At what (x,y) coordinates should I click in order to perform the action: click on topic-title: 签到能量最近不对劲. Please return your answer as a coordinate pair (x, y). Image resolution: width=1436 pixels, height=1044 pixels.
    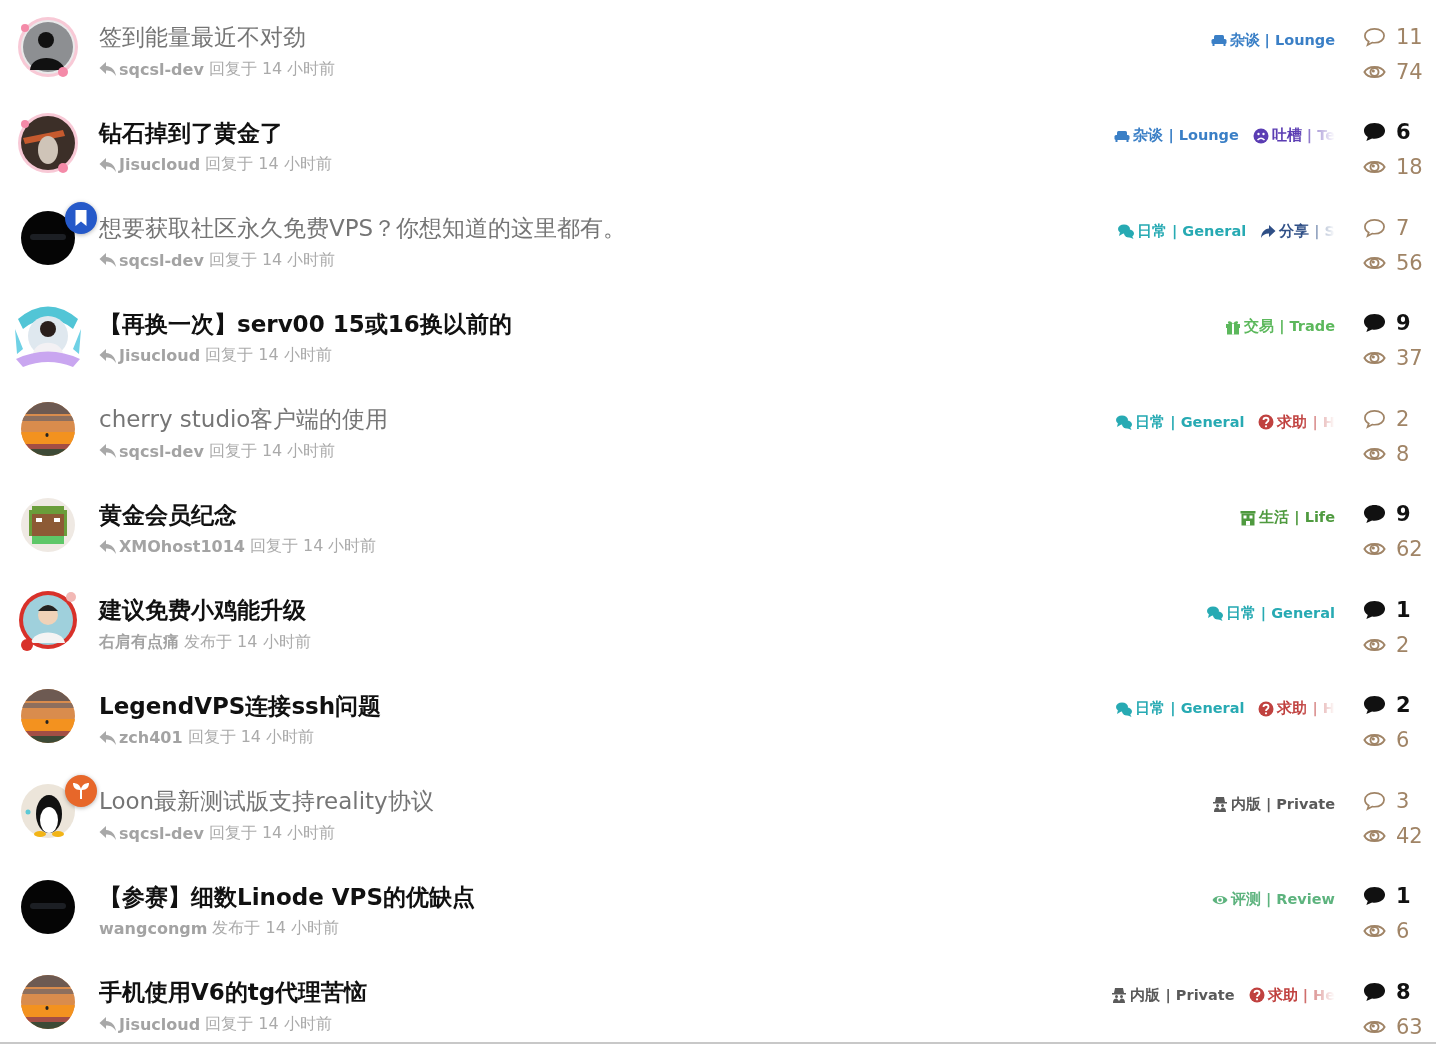
    Looking at the image, I should click on (202, 37).